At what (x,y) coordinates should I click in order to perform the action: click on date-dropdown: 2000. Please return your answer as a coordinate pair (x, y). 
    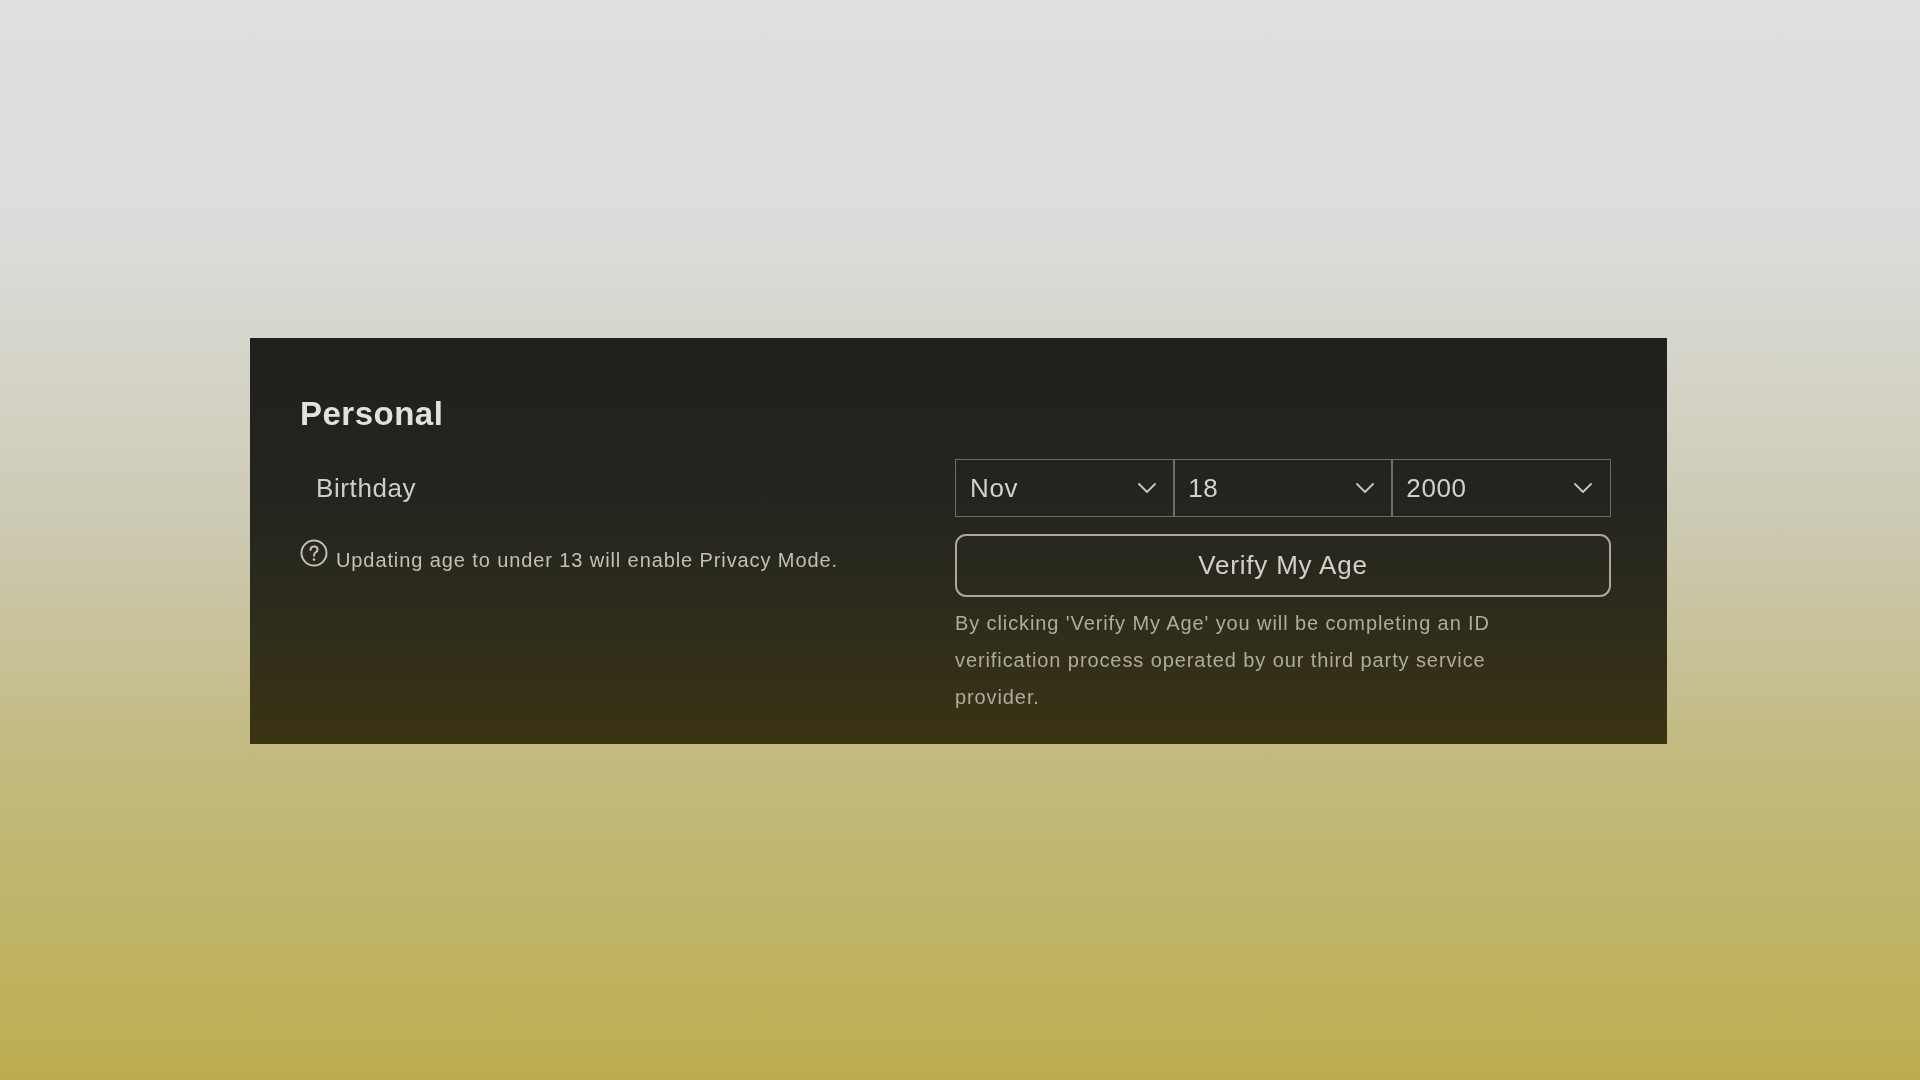
    Looking at the image, I should click on (1501, 488).